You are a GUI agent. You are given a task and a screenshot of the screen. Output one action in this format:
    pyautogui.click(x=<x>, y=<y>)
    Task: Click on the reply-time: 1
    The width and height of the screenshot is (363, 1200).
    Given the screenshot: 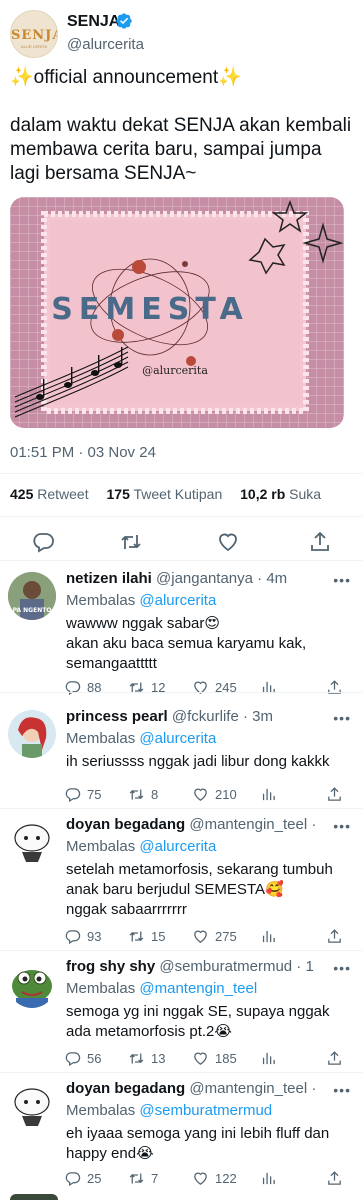 What is the action you would take?
    pyautogui.click(x=309, y=966)
    